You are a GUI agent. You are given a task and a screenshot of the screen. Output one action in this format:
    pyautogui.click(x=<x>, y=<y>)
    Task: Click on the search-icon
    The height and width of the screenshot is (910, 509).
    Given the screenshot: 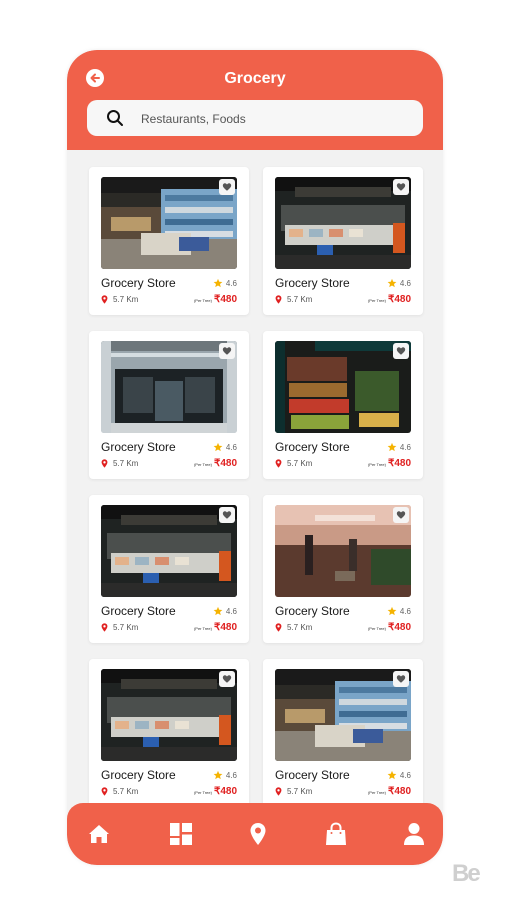 What is the action you would take?
    pyautogui.click(x=115, y=118)
    